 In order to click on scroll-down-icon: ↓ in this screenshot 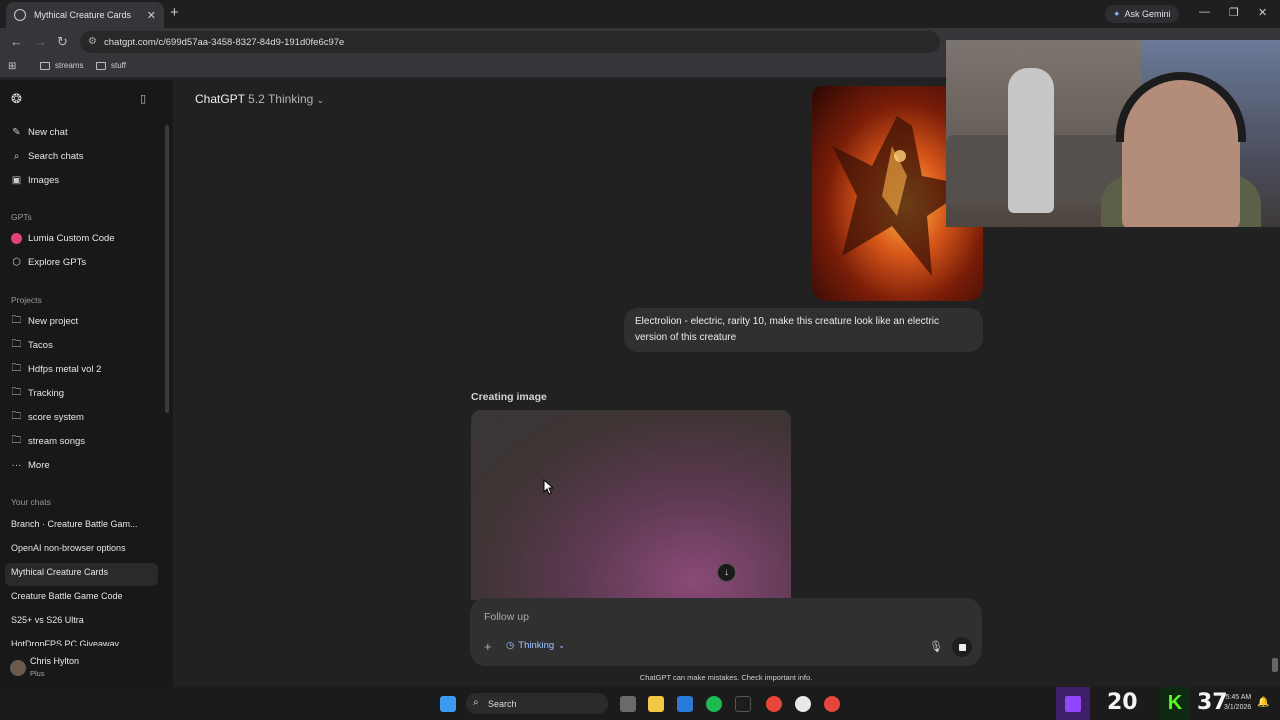, I will do `click(726, 572)`.